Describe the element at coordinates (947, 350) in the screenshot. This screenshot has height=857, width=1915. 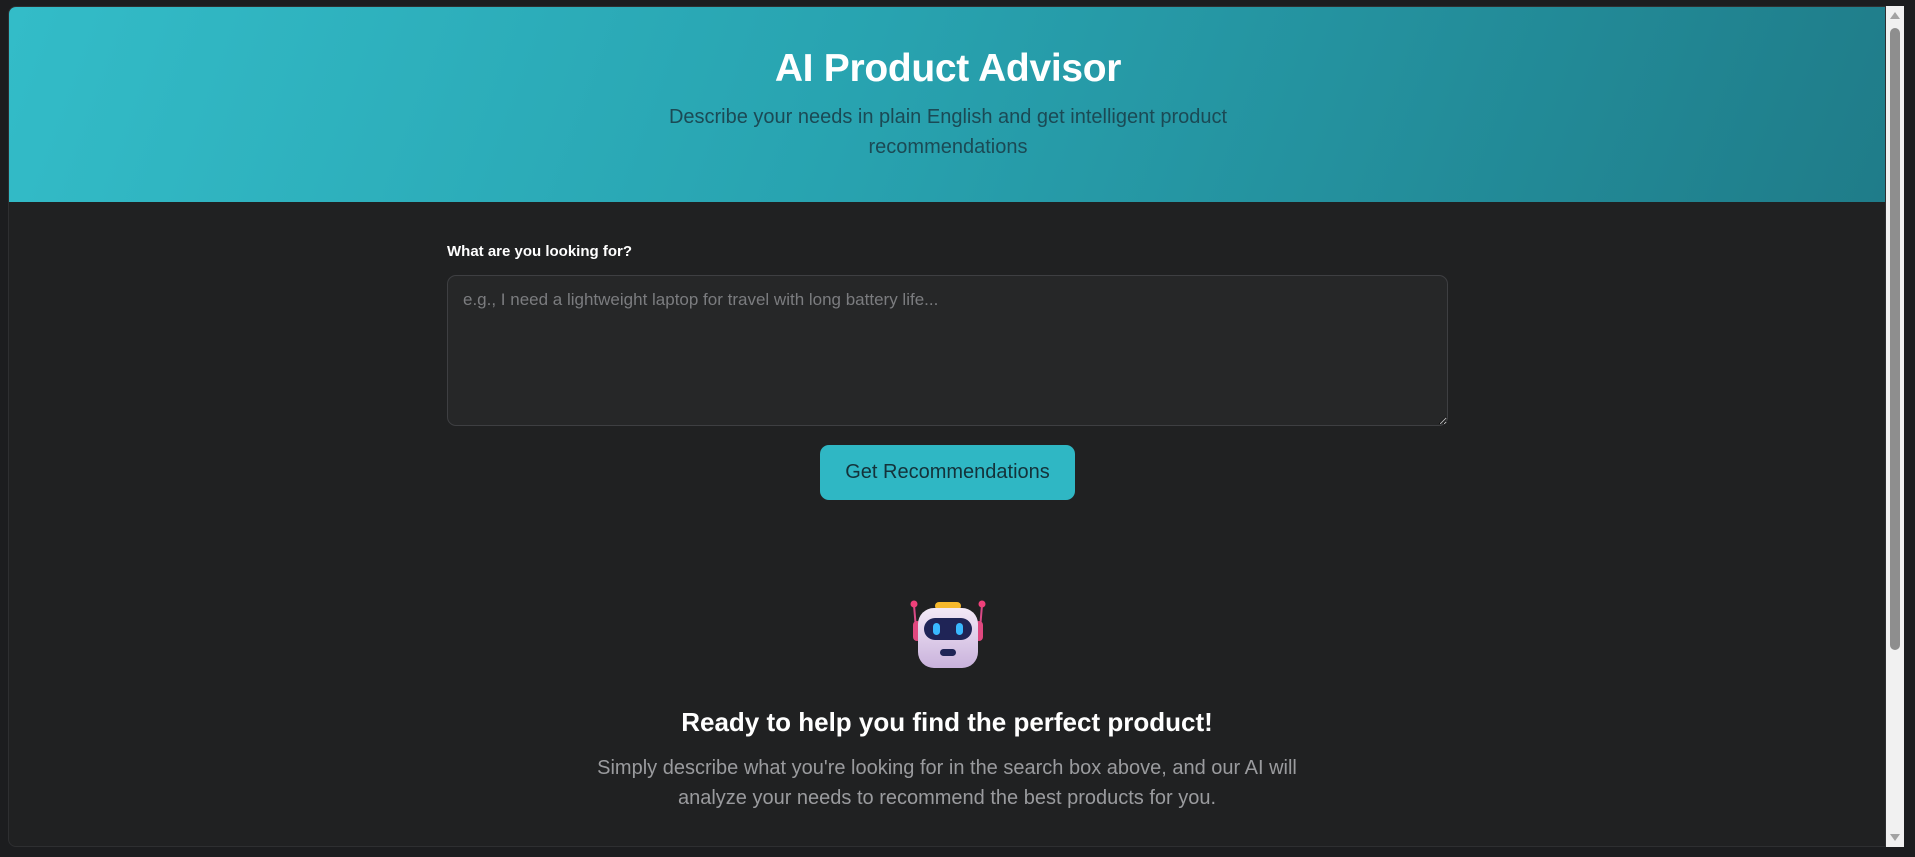
I see `search-input` at that location.